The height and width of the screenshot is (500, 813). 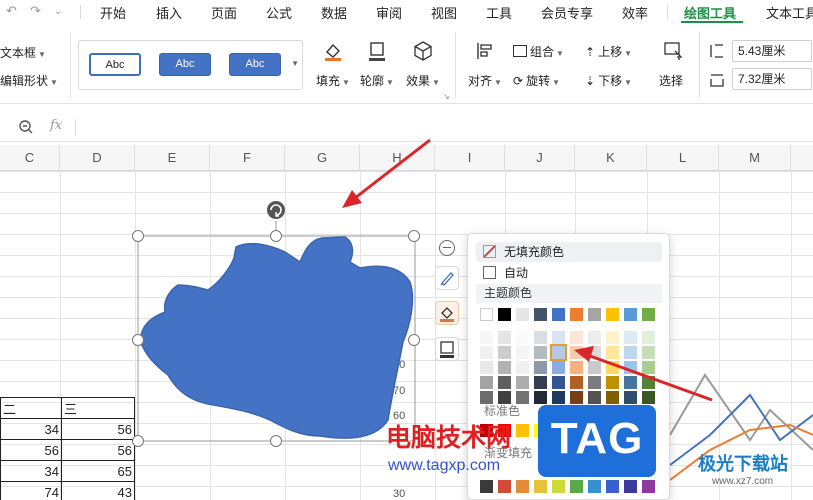 I want to click on freeform-shape, so click(x=276, y=337).